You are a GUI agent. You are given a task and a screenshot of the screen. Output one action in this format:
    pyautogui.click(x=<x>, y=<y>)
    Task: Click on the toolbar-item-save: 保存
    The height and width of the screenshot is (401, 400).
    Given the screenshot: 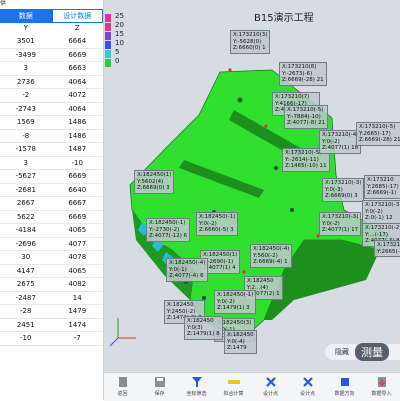 What is the action you would take?
    pyautogui.click(x=159, y=387)
    